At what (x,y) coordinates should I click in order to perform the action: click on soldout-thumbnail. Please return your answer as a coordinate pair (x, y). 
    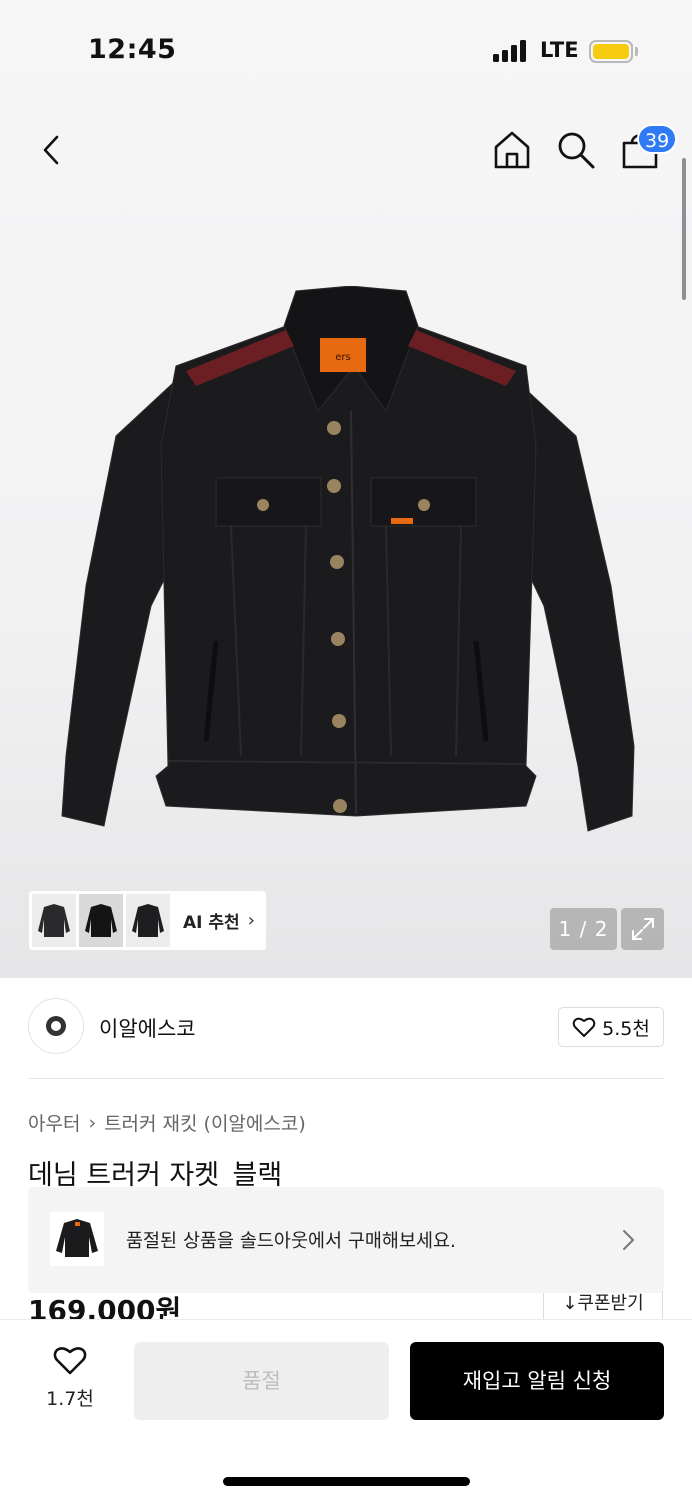
    Looking at the image, I should click on (77, 1239).